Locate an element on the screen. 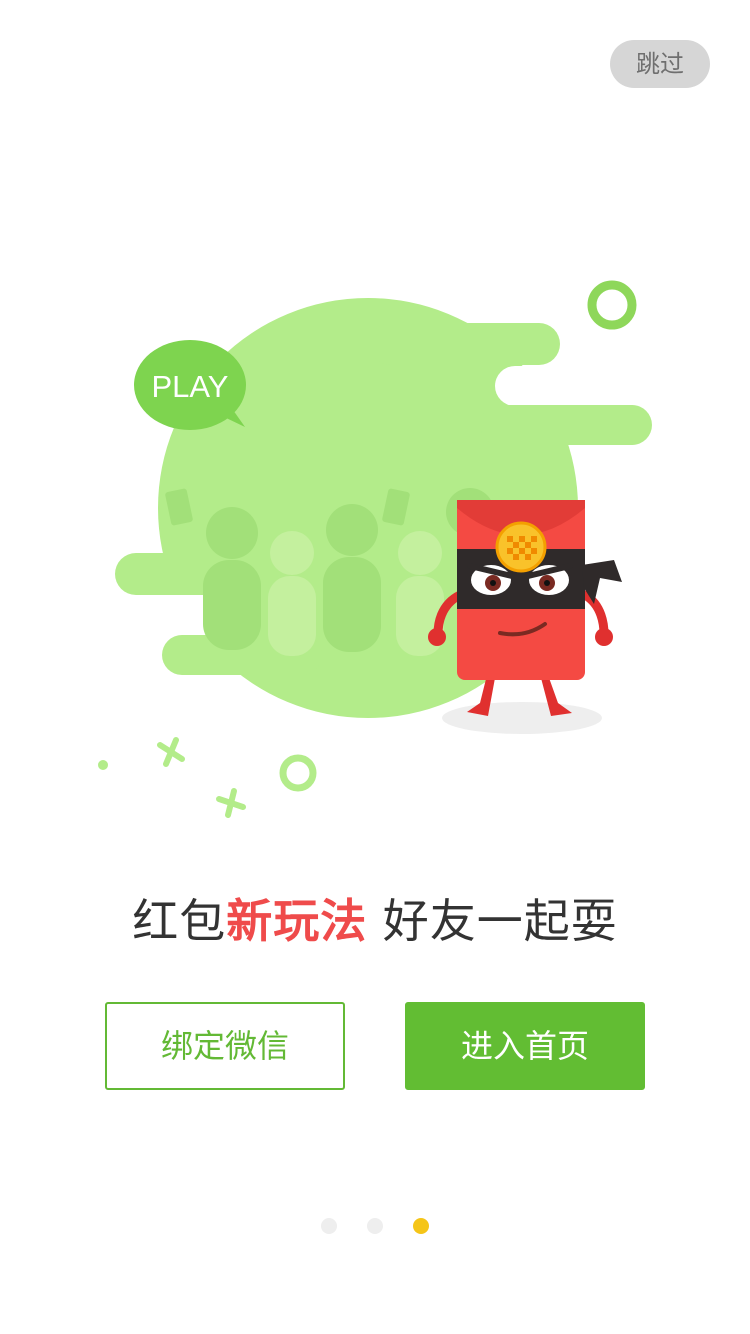 The width and height of the screenshot is (750, 1334). svg-text: PLAY is located at coordinates (190, 386).